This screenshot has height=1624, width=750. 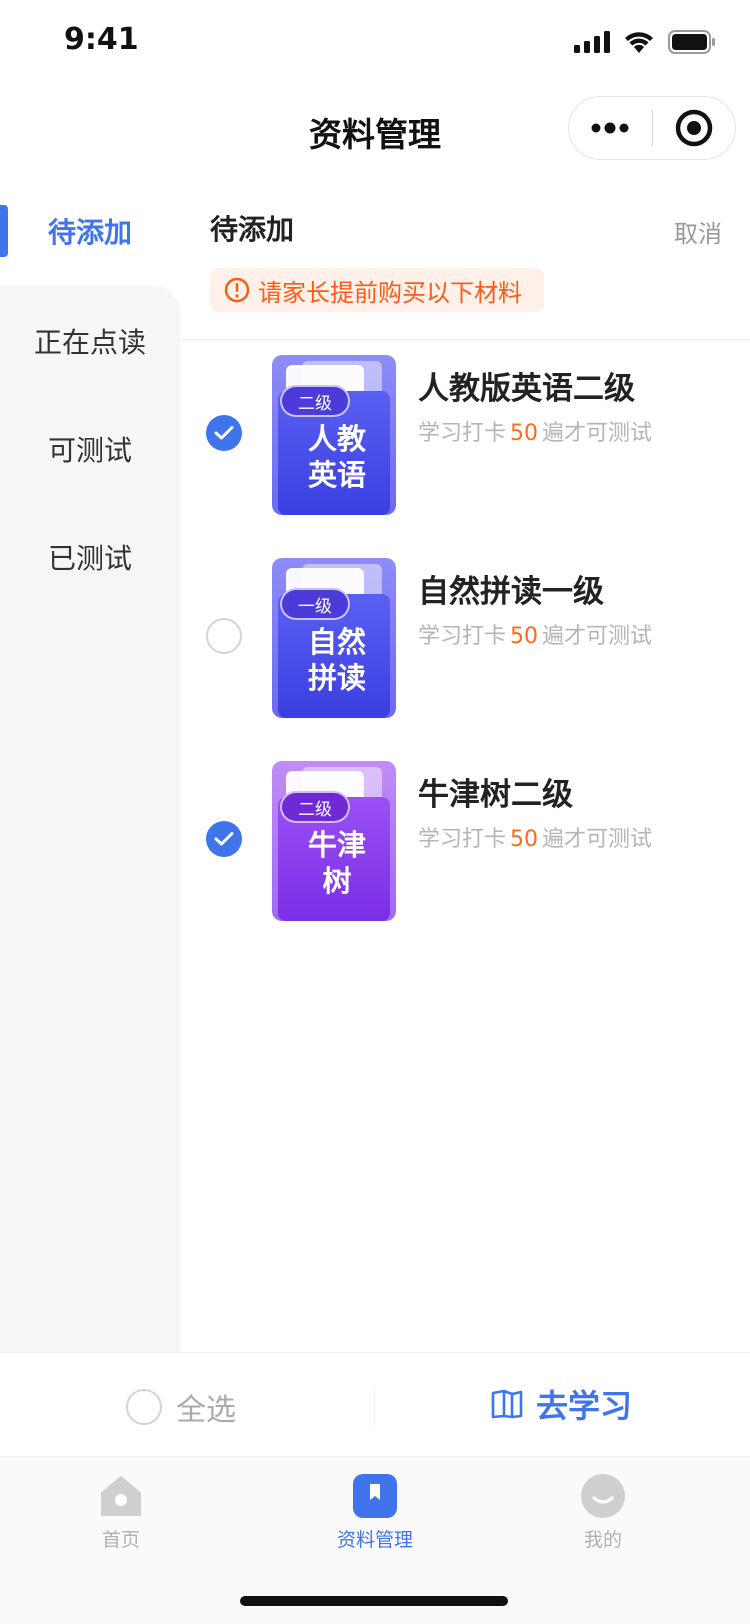 I want to click on sidebar-item-reading: 正在点读, so click(x=90, y=341).